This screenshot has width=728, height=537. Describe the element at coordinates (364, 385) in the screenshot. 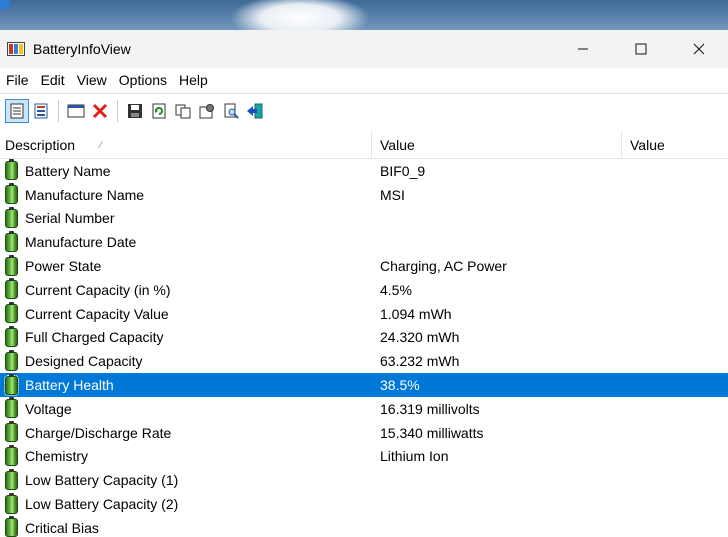

I see `table-row: Battery Health 38.5%` at that location.